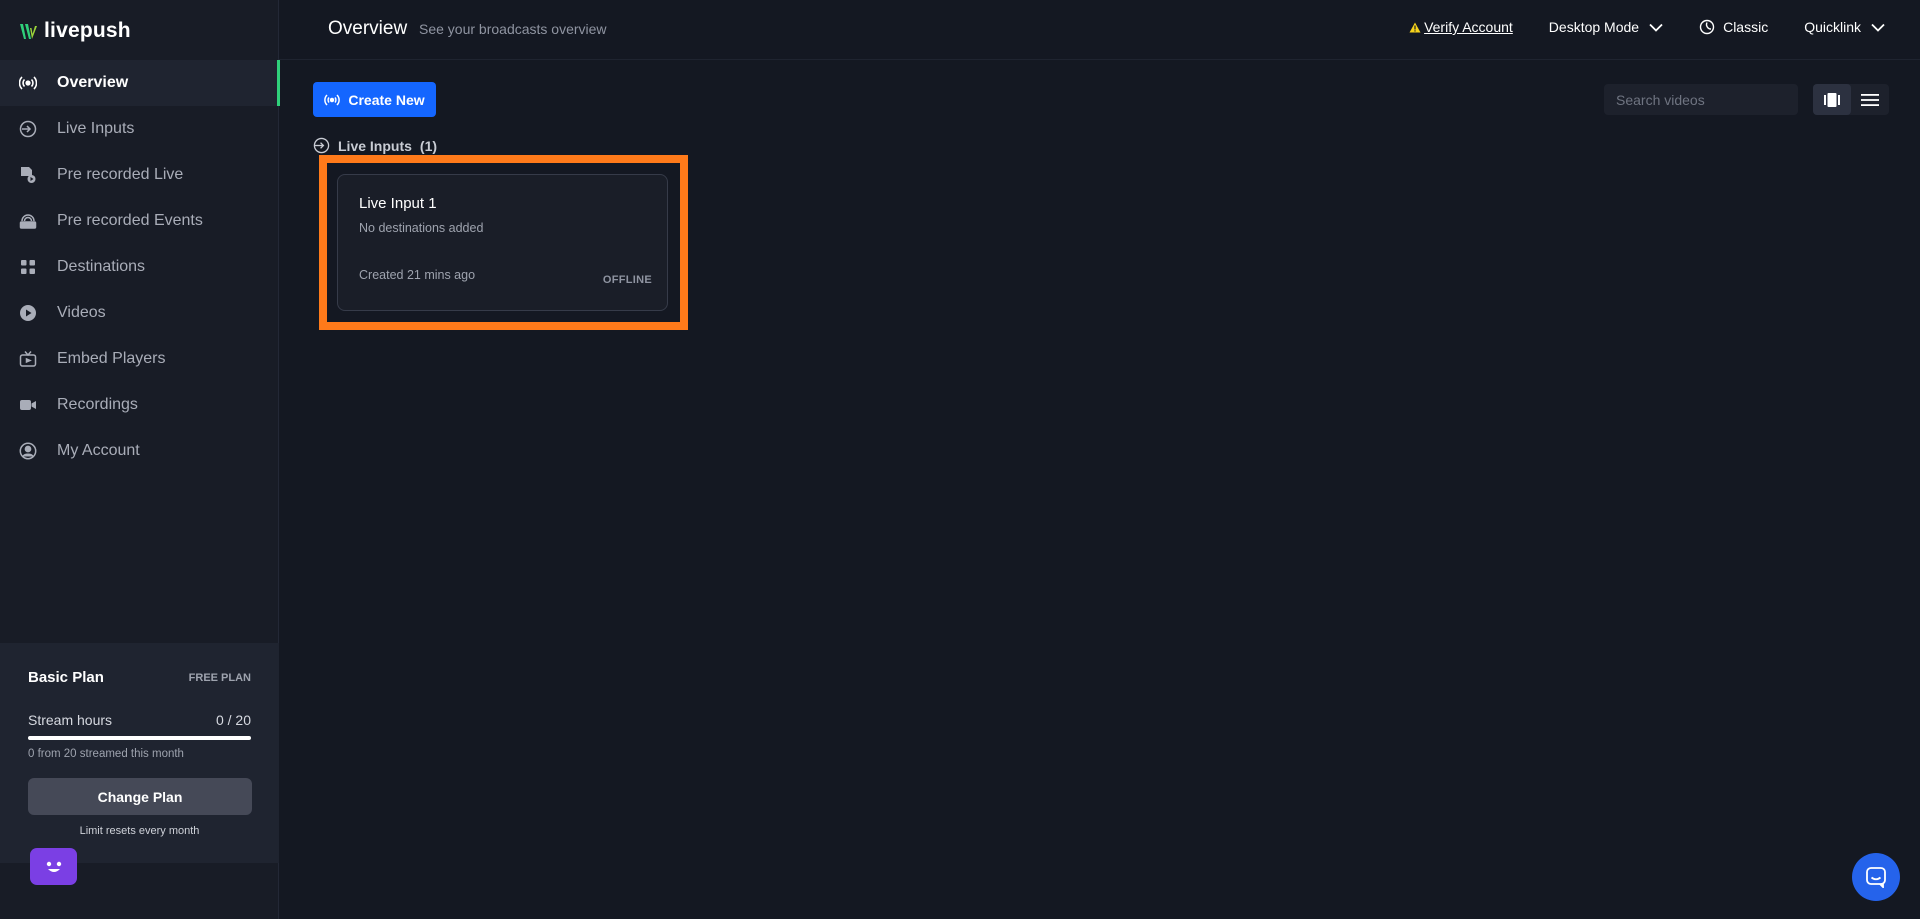 This screenshot has width=1920, height=919. What do you see at coordinates (513, 29) in the screenshot?
I see `page-subtitle: See your broadcasts overview` at bounding box center [513, 29].